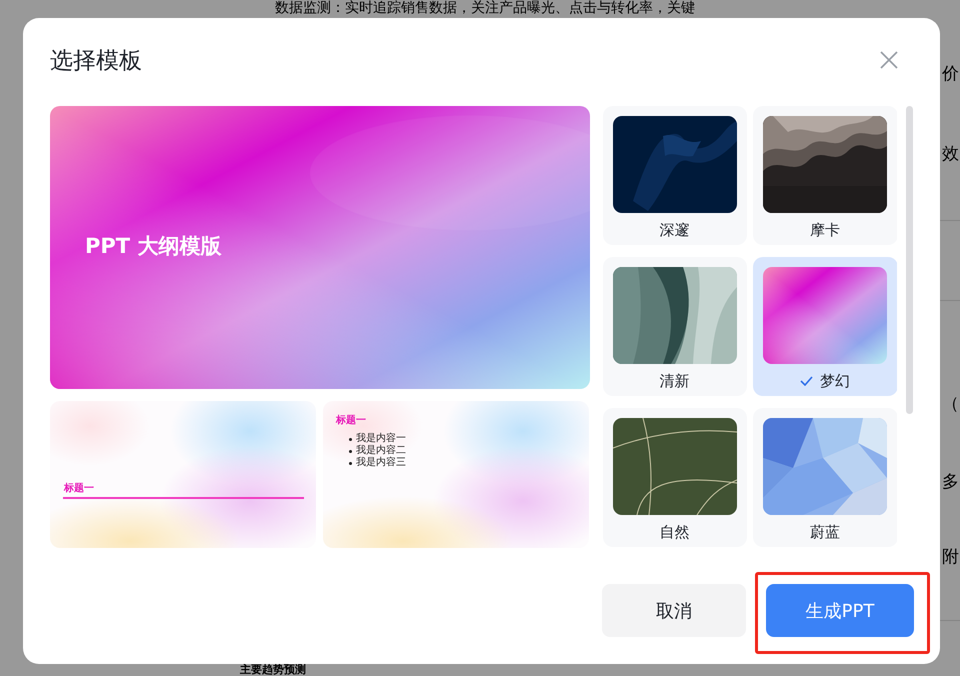  What do you see at coordinates (835, 381) in the screenshot?
I see `template-name: 梦幻` at bounding box center [835, 381].